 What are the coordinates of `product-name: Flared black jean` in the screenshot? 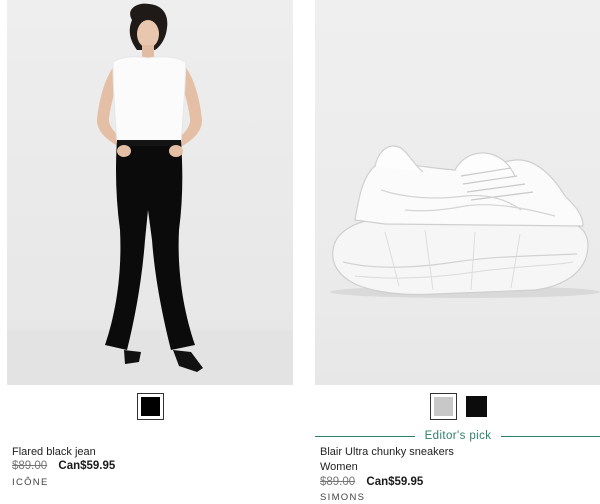 It's located at (54, 452).